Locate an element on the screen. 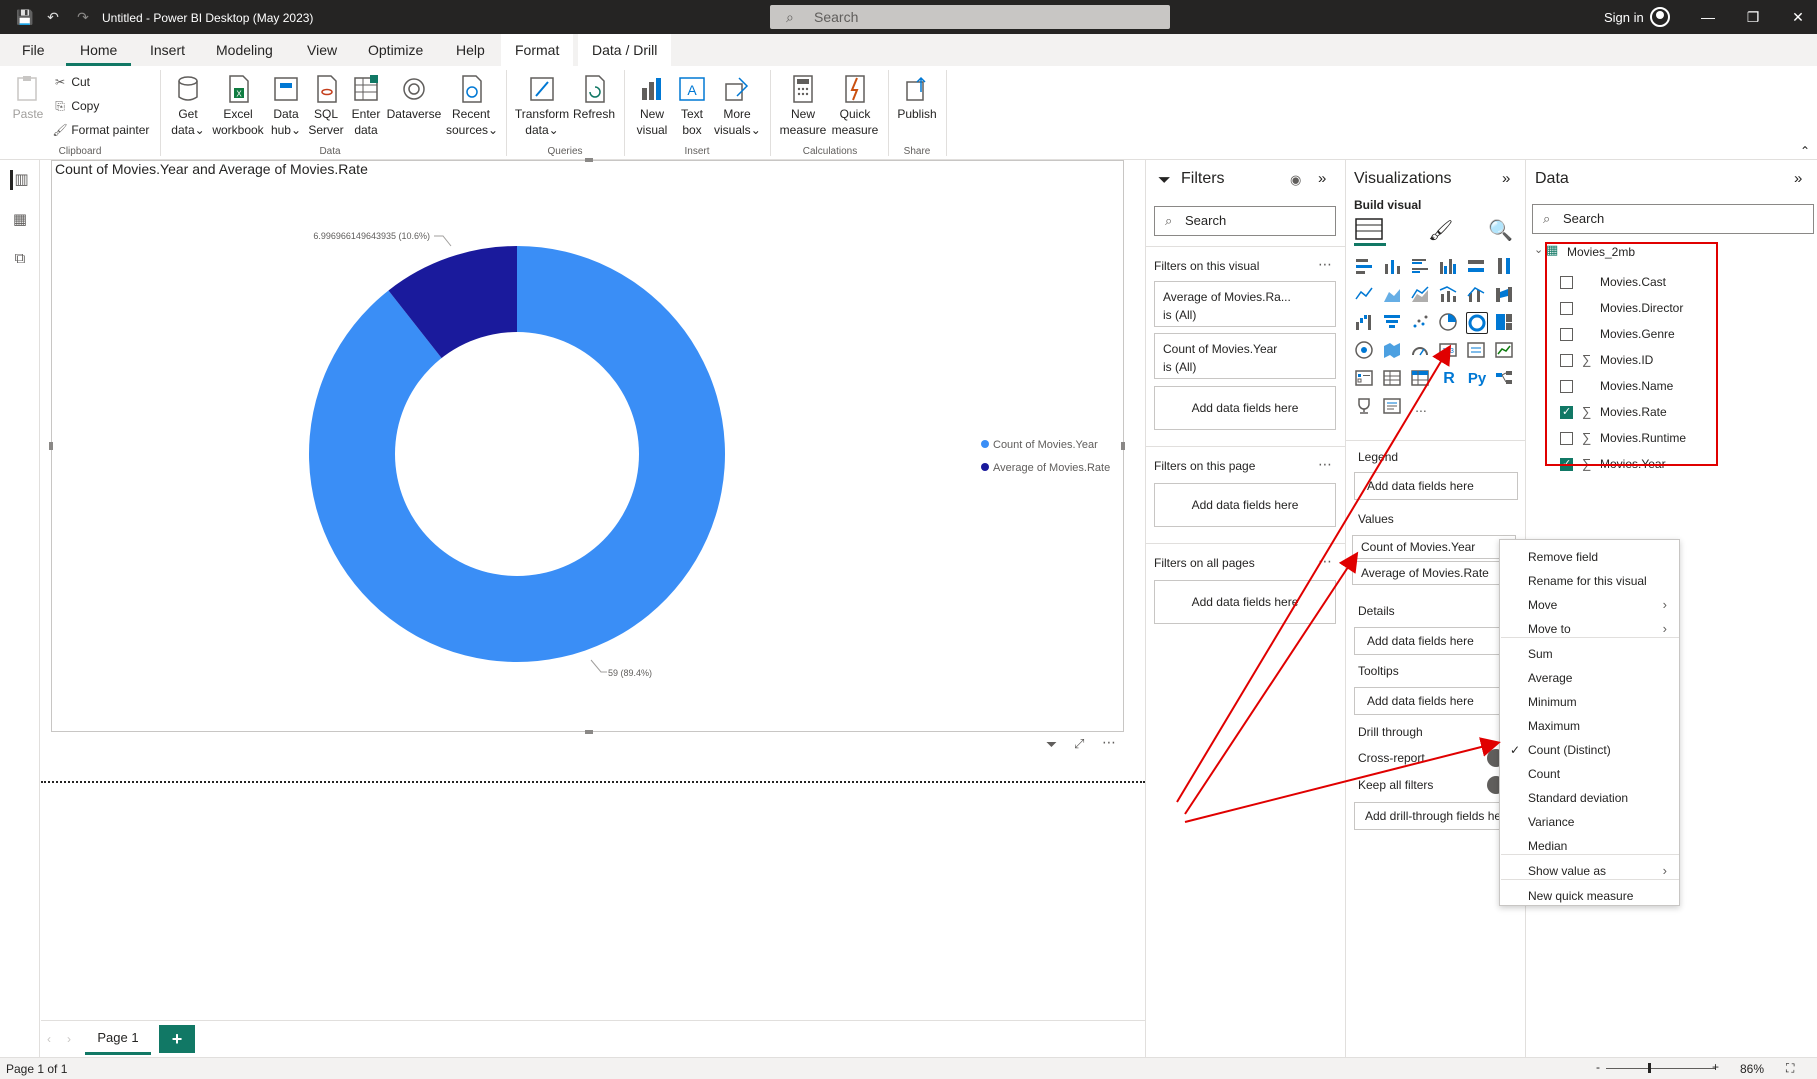  card-icon: 123 is located at coordinates (1449, 351).